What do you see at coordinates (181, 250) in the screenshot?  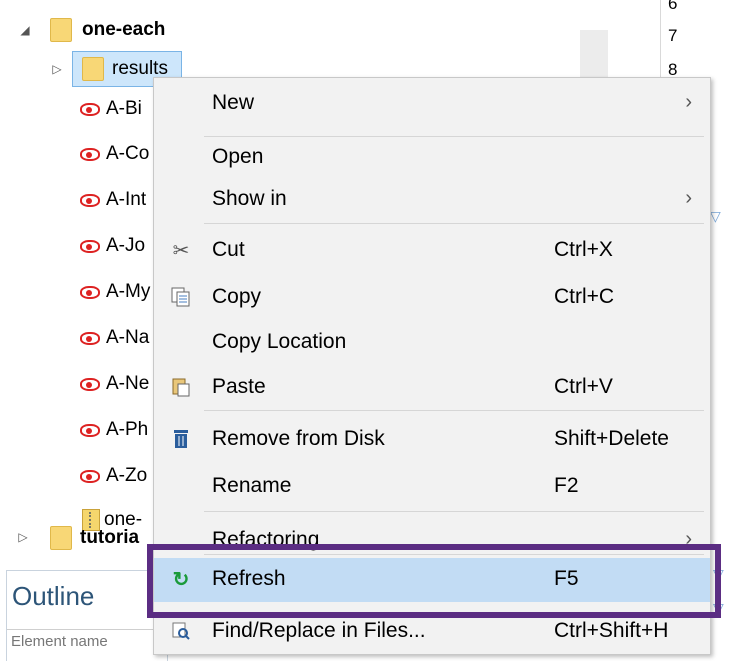 I see `scissors-icon: ✂` at bounding box center [181, 250].